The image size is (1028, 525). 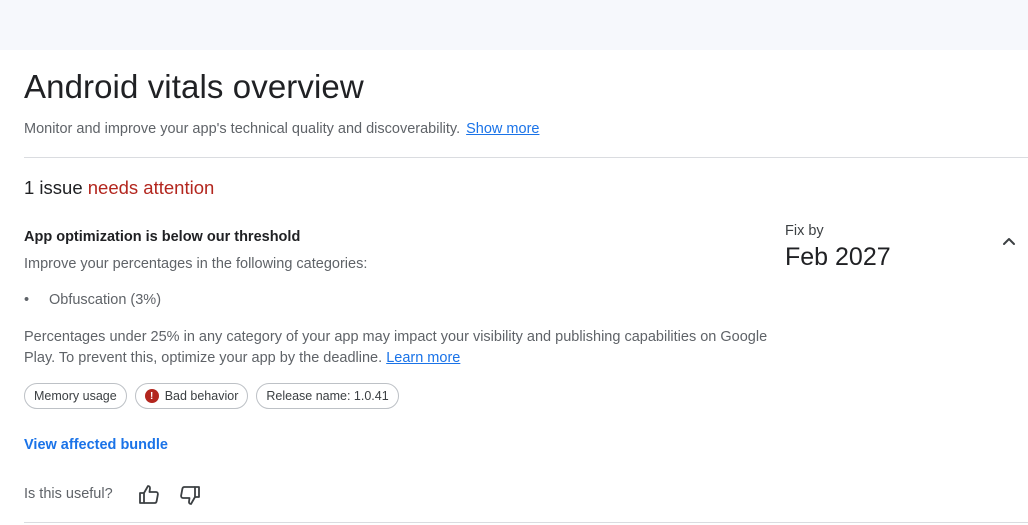 What do you see at coordinates (1009, 241) in the screenshot?
I see `chevron-up-icon` at bounding box center [1009, 241].